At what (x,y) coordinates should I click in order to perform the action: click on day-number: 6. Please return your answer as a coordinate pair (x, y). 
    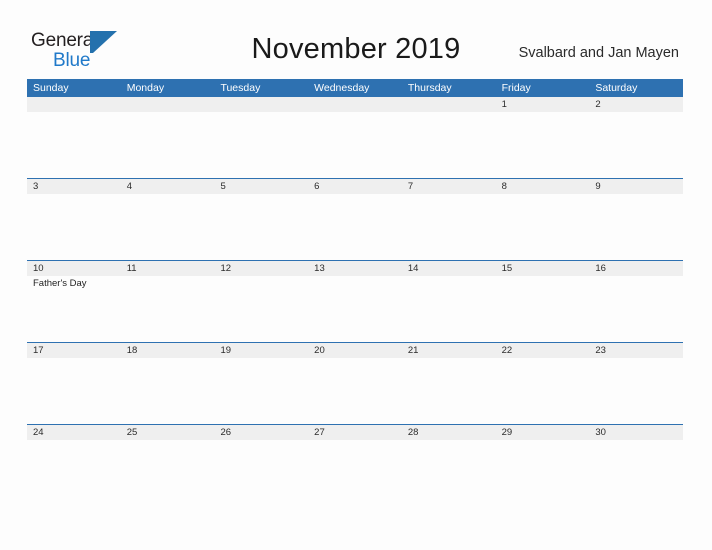
    Looking at the image, I should click on (355, 186).